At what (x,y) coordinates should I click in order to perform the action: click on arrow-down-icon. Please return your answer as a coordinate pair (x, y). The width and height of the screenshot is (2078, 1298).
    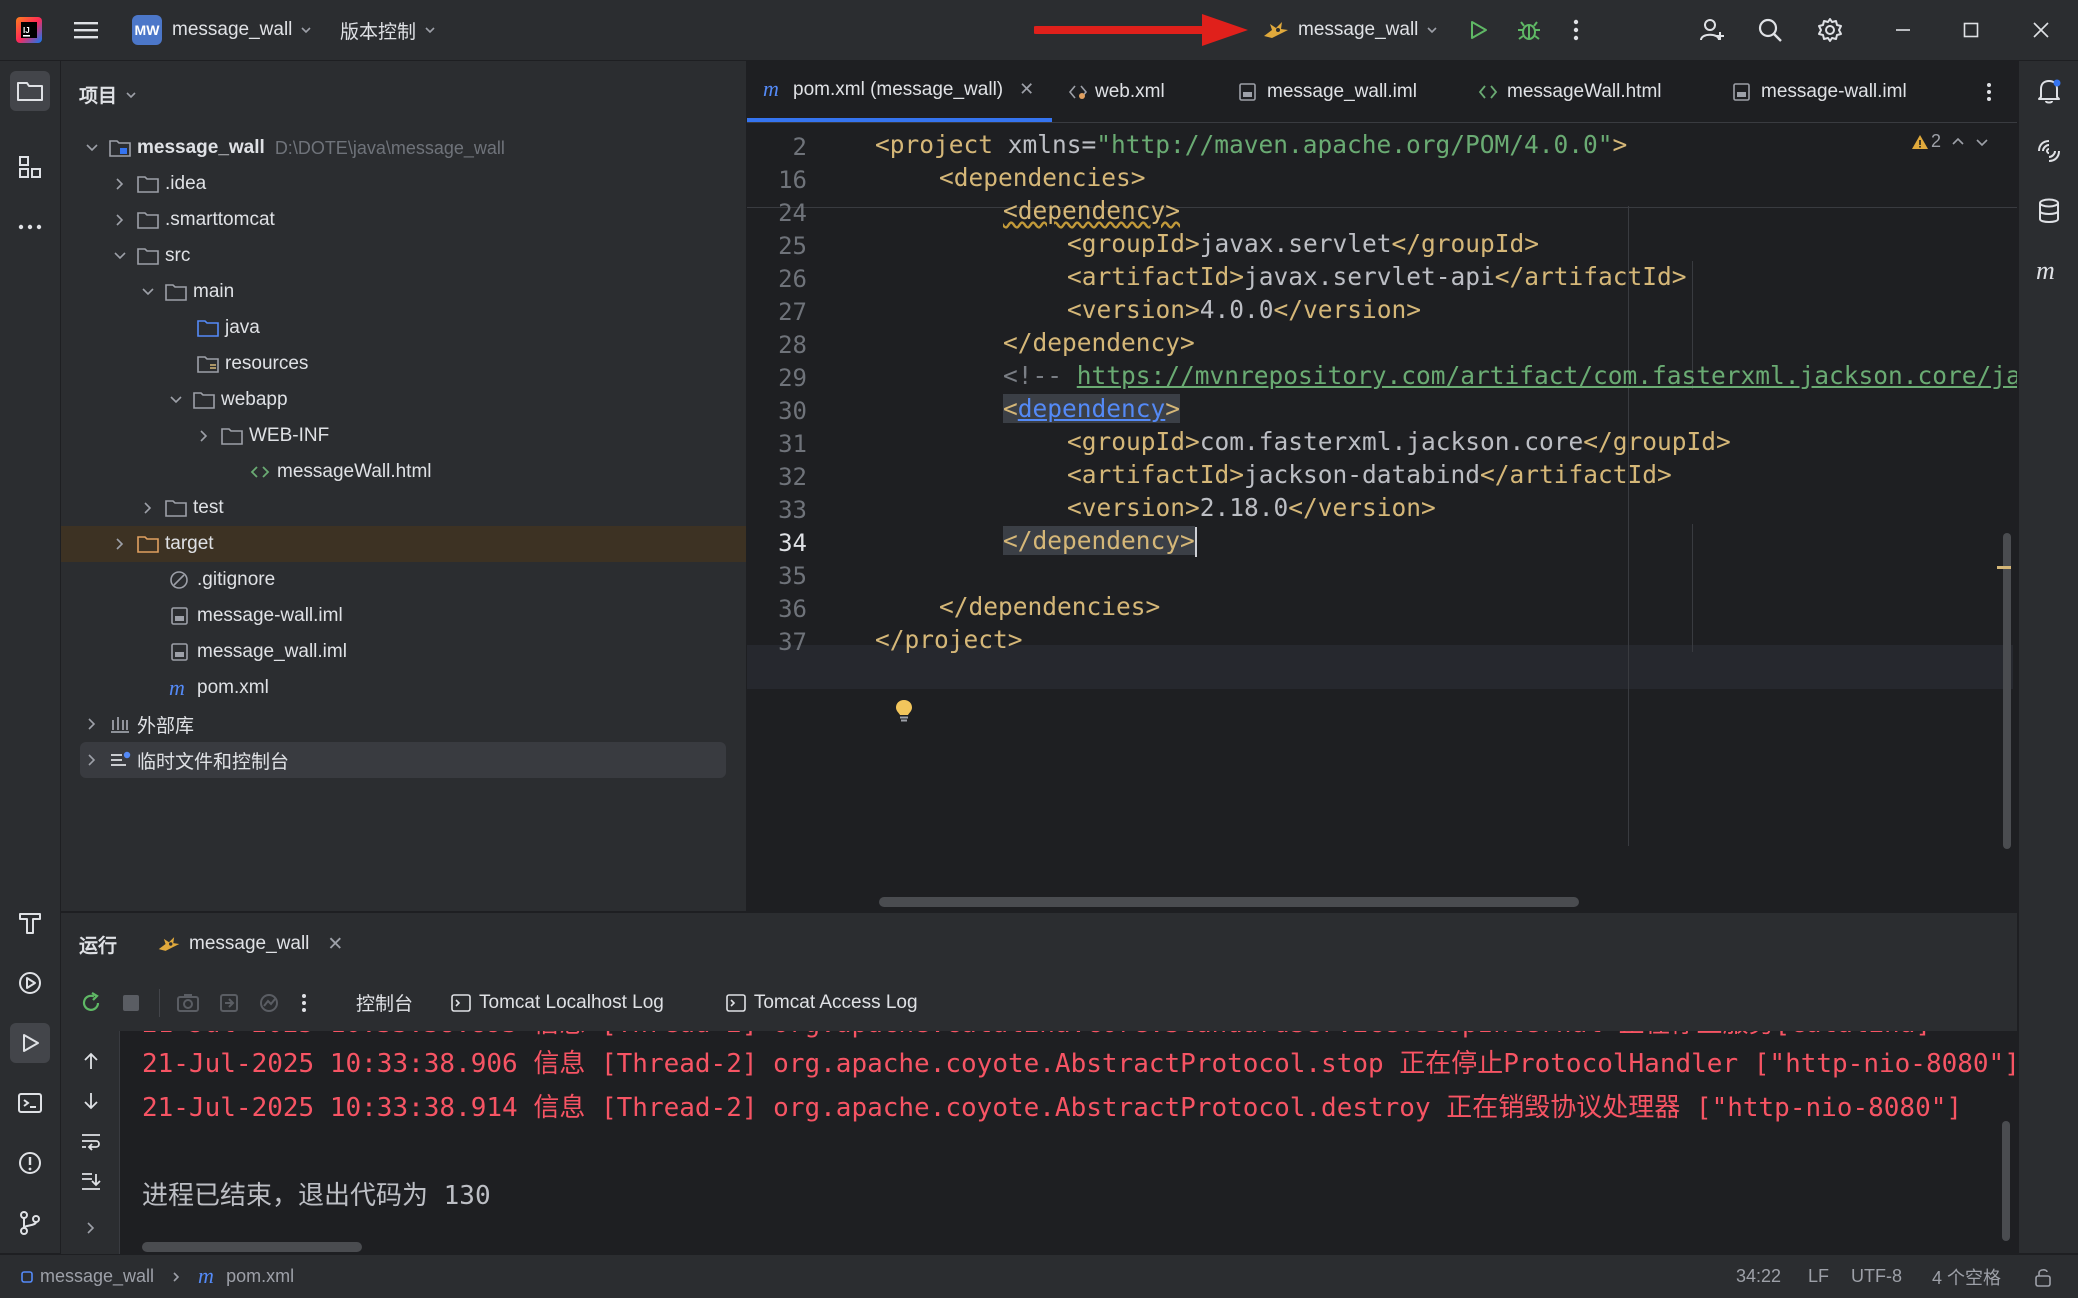
    Looking at the image, I should click on (91, 1101).